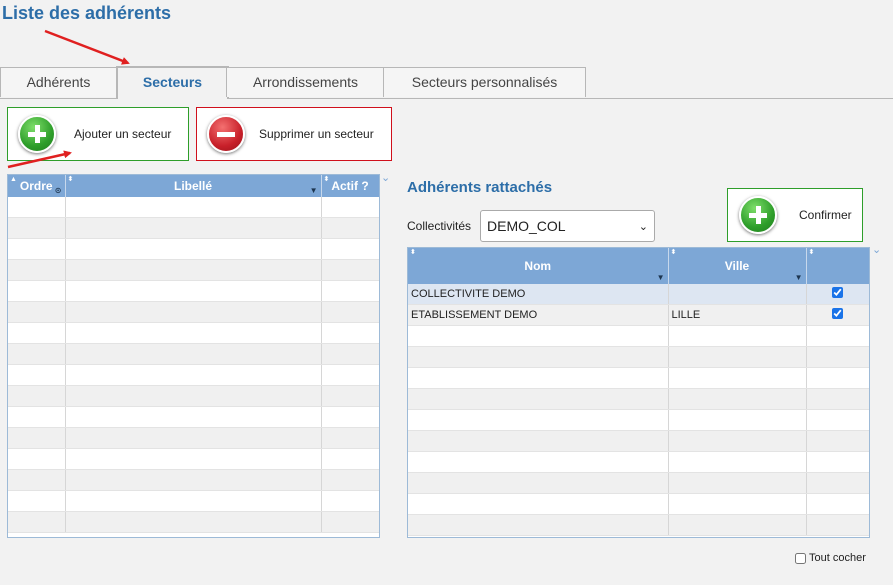  Describe the element at coordinates (567, 226) in the screenshot. I see `collectivity-select: DEMO_COL ⌄` at that location.